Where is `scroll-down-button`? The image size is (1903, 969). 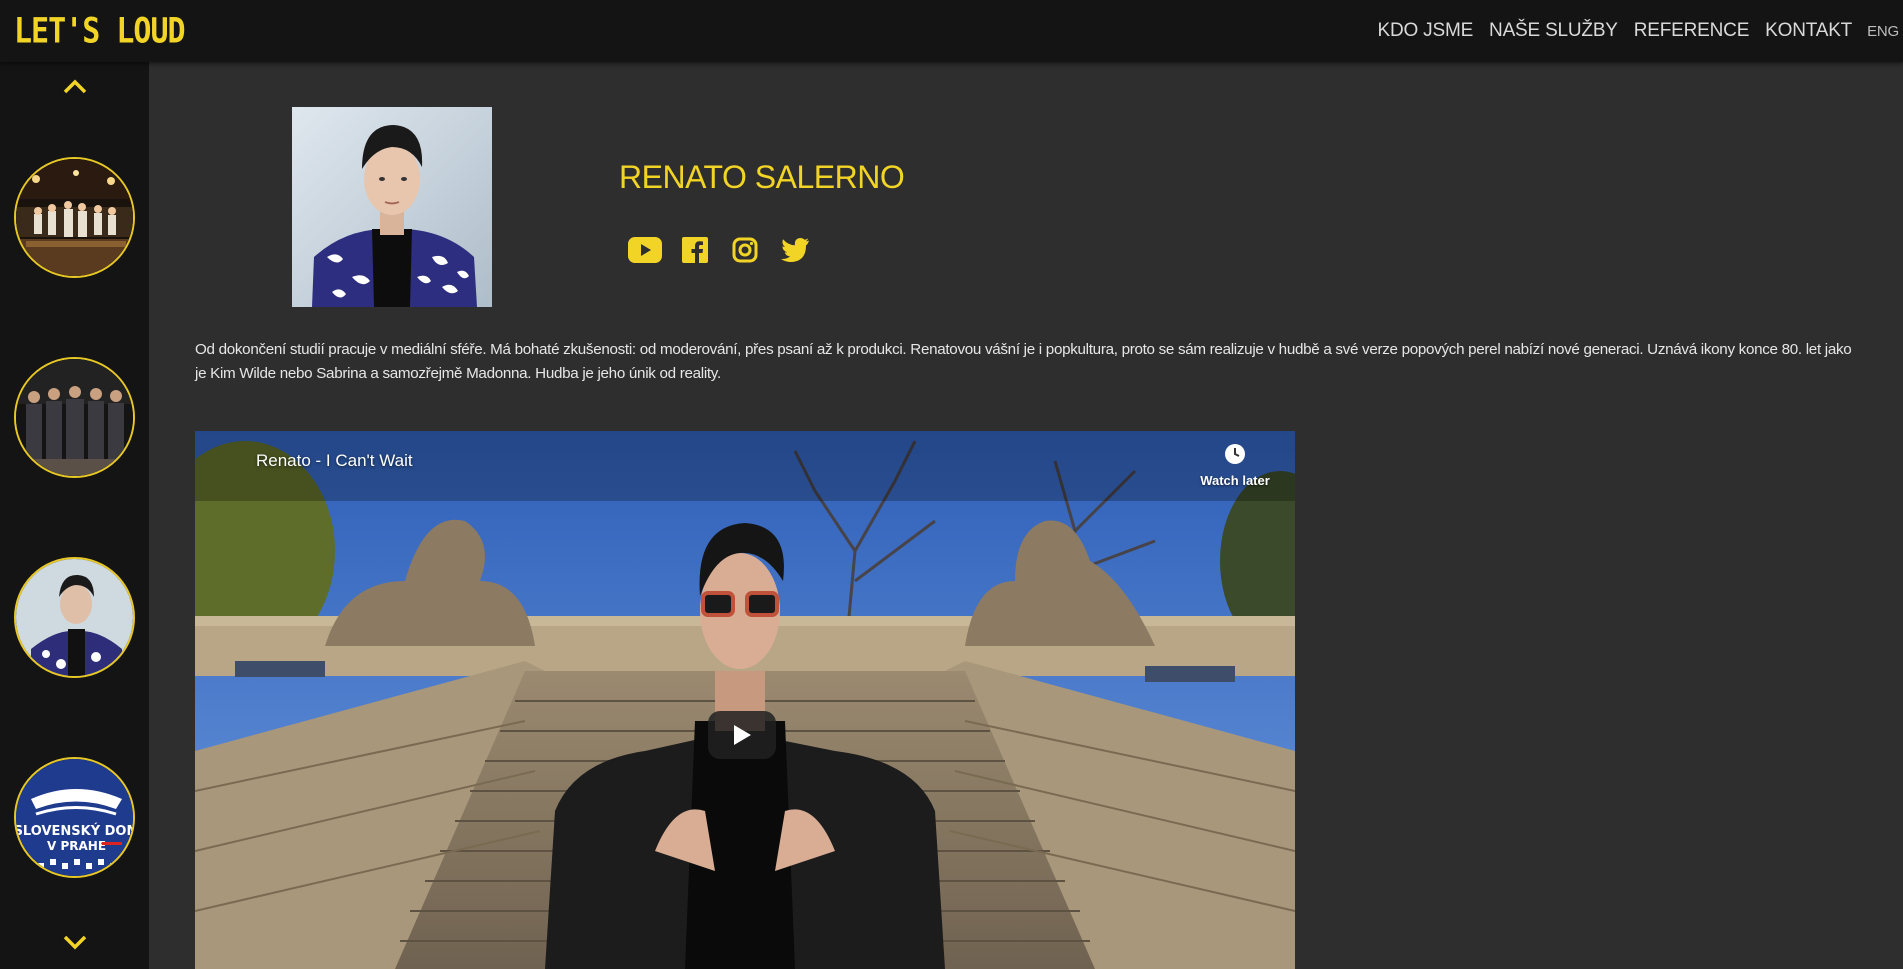
scroll-down-button is located at coordinates (75, 942).